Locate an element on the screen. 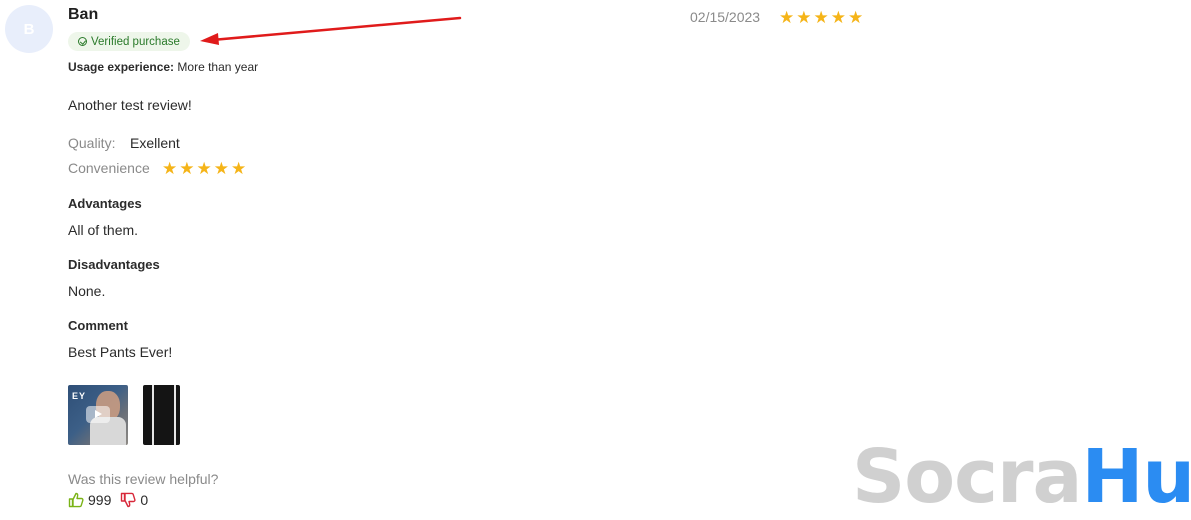 This screenshot has height=520, width=1191. video-thumbnail: EY is located at coordinates (98, 415).